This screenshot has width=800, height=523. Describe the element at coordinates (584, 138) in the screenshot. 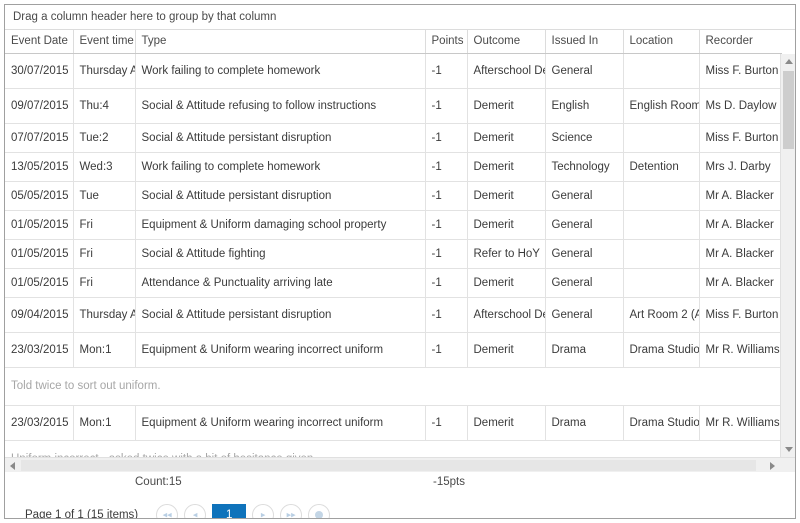

I see `cell-issued-in: Science` at that location.